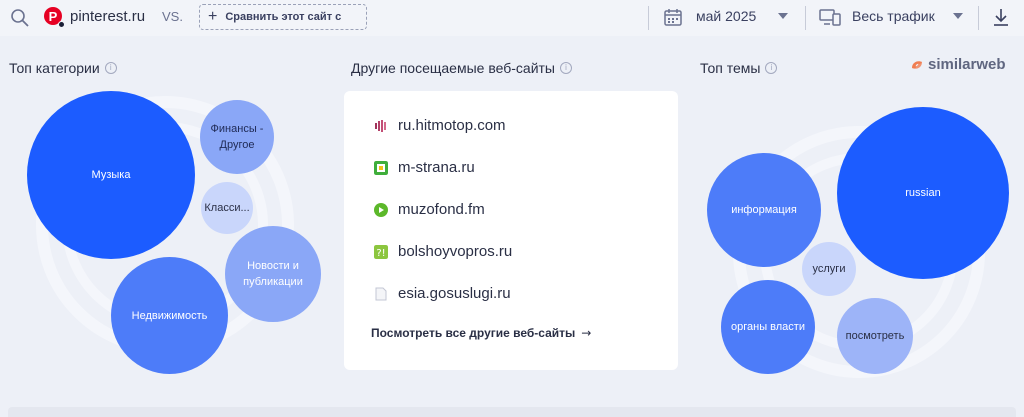 This screenshot has height=417, width=1024. Describe the element at coordinates (768, 327) in the screenshot. I see `topic-bubble-government: органы власти` at that location.